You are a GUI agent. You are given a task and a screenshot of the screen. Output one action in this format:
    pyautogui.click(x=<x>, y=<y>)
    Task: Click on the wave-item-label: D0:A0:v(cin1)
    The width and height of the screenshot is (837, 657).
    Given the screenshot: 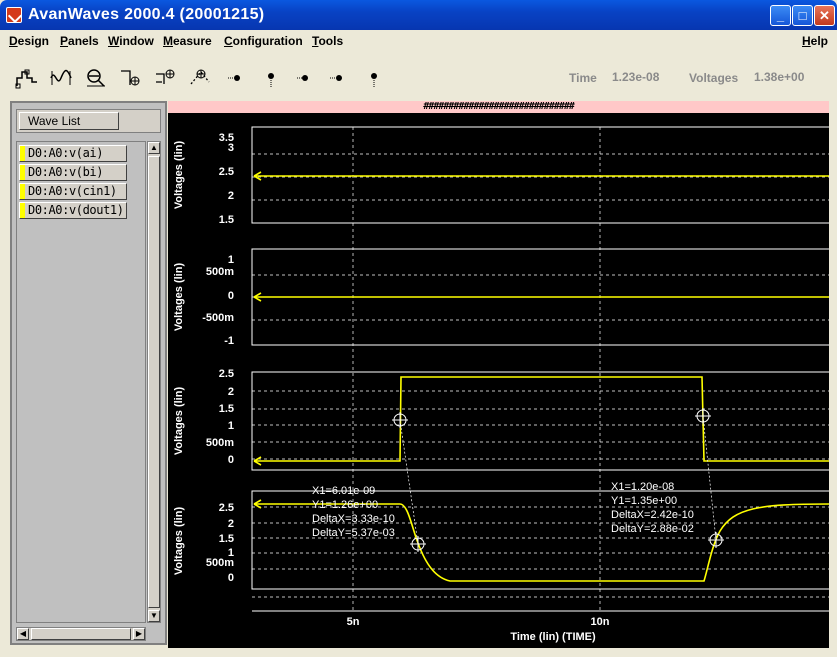 What is the action you would take?
    pyautogui.click(x=72, y=191)
    